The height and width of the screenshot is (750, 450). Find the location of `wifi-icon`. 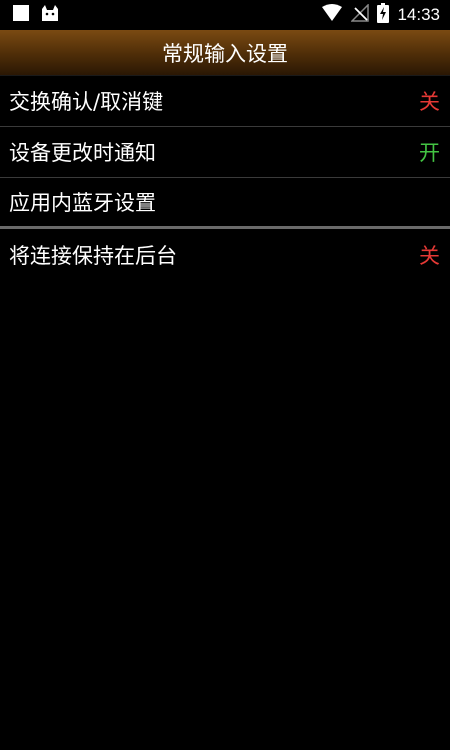

wifi-icon is located at coordinates (332, 15).